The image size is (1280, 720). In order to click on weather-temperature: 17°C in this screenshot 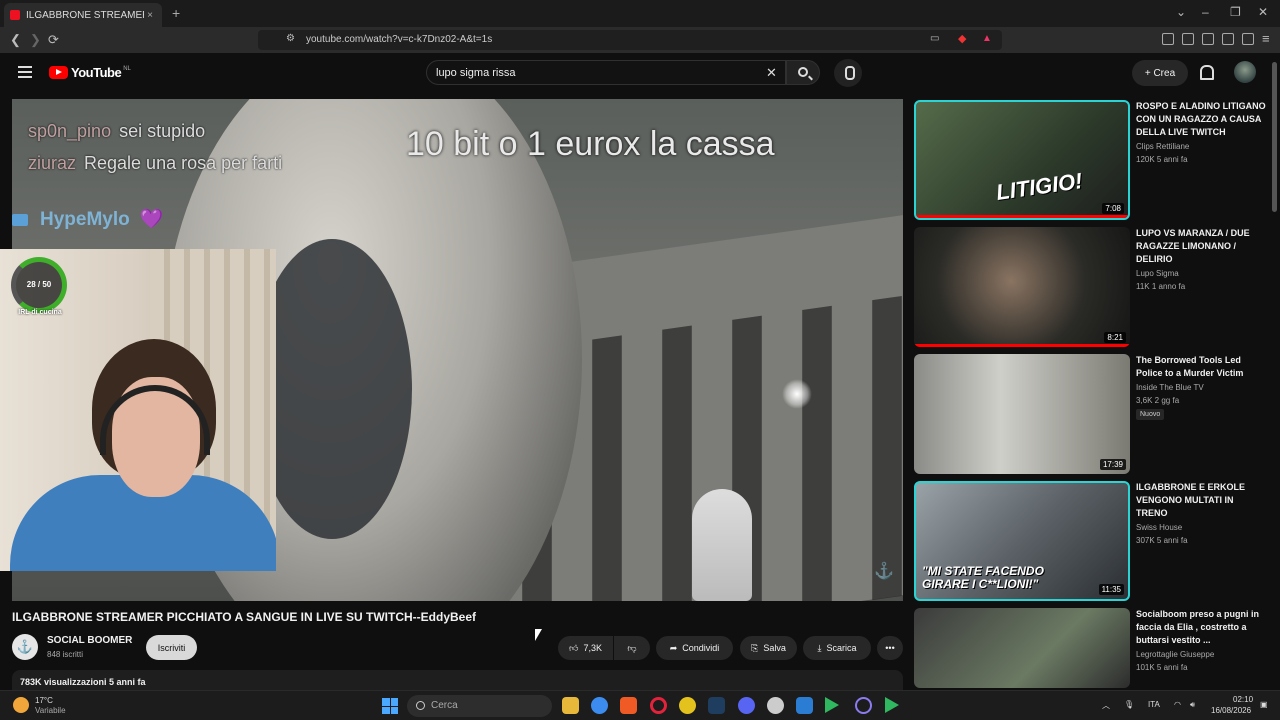, I will do `click(44, 700)`.